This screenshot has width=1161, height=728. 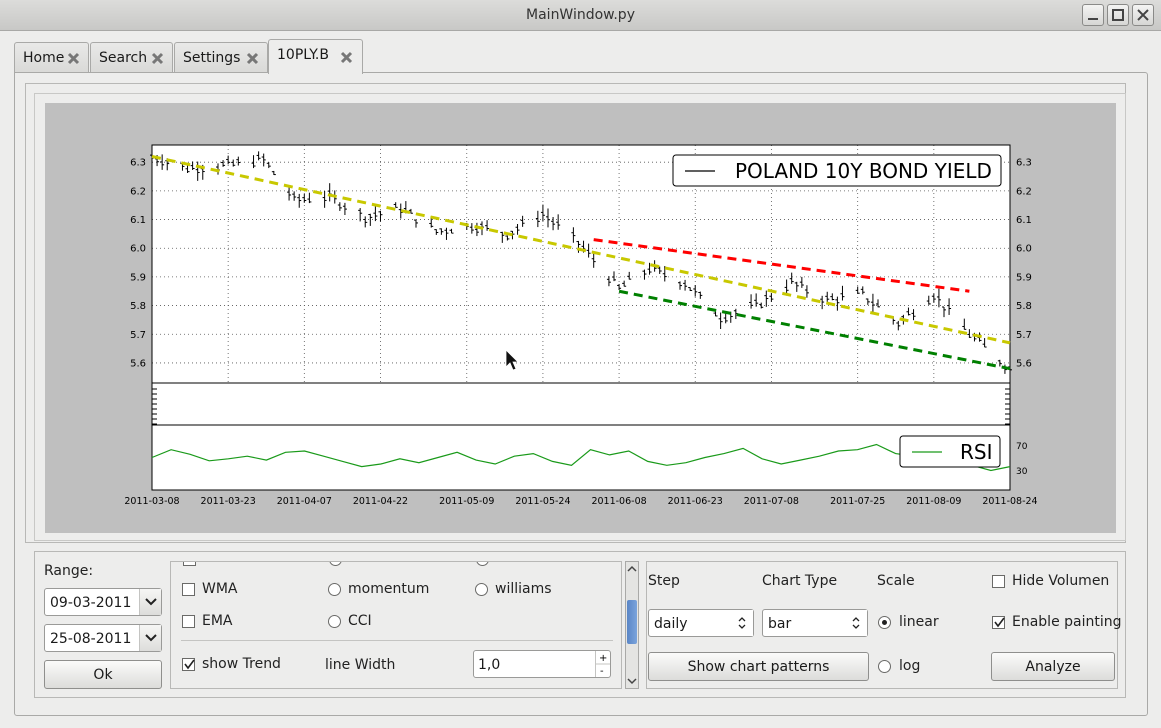 What do you see at coordinates (220, 589) in the screenshot?
I see `wma-label: WMA` at bounding box center [220, 589].